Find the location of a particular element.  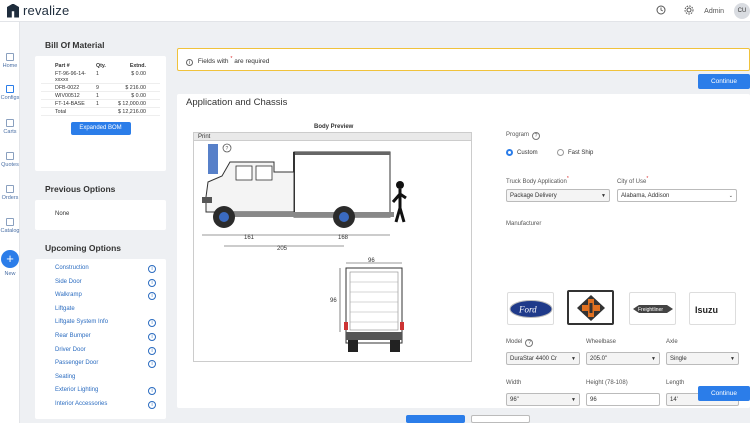

manufacturer-international is located at coordinates (590, 307).